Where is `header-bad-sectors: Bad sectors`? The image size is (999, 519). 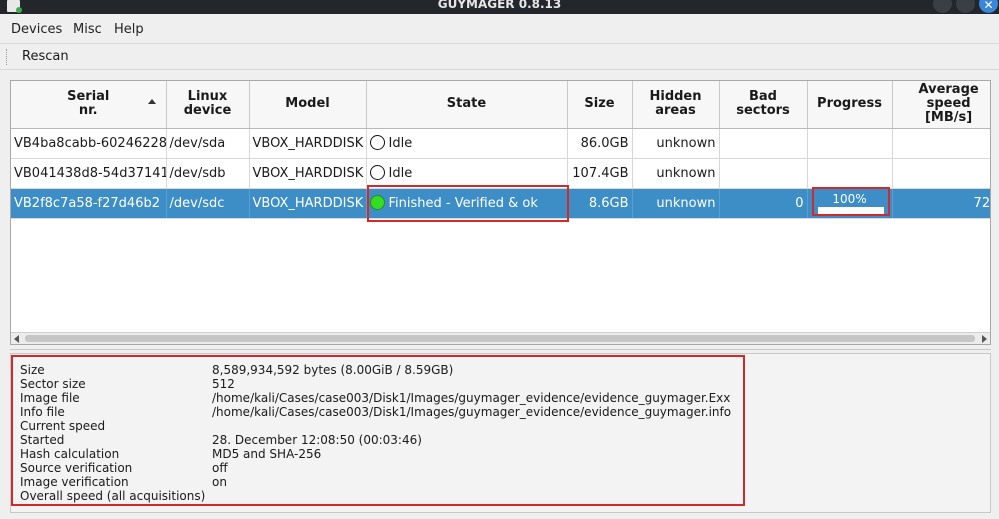 header-bad-sectors: Bad sectors is located at coordinates (763, 105).